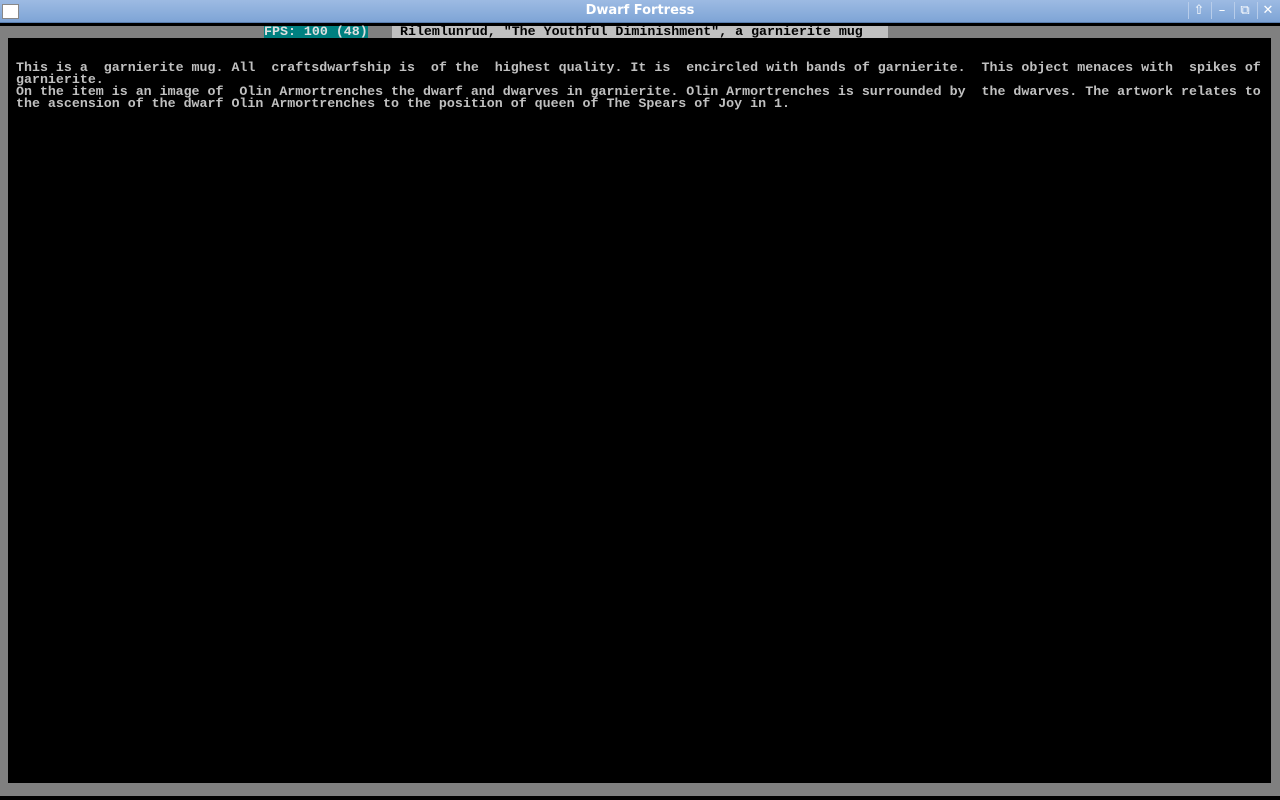 The height and width of the screenshot is (800, 1280). What do you see at coordinates (1198, 10) in the screenshot?
I see `shade-up-icon: ⇧` at bounding box center [1198, 10].